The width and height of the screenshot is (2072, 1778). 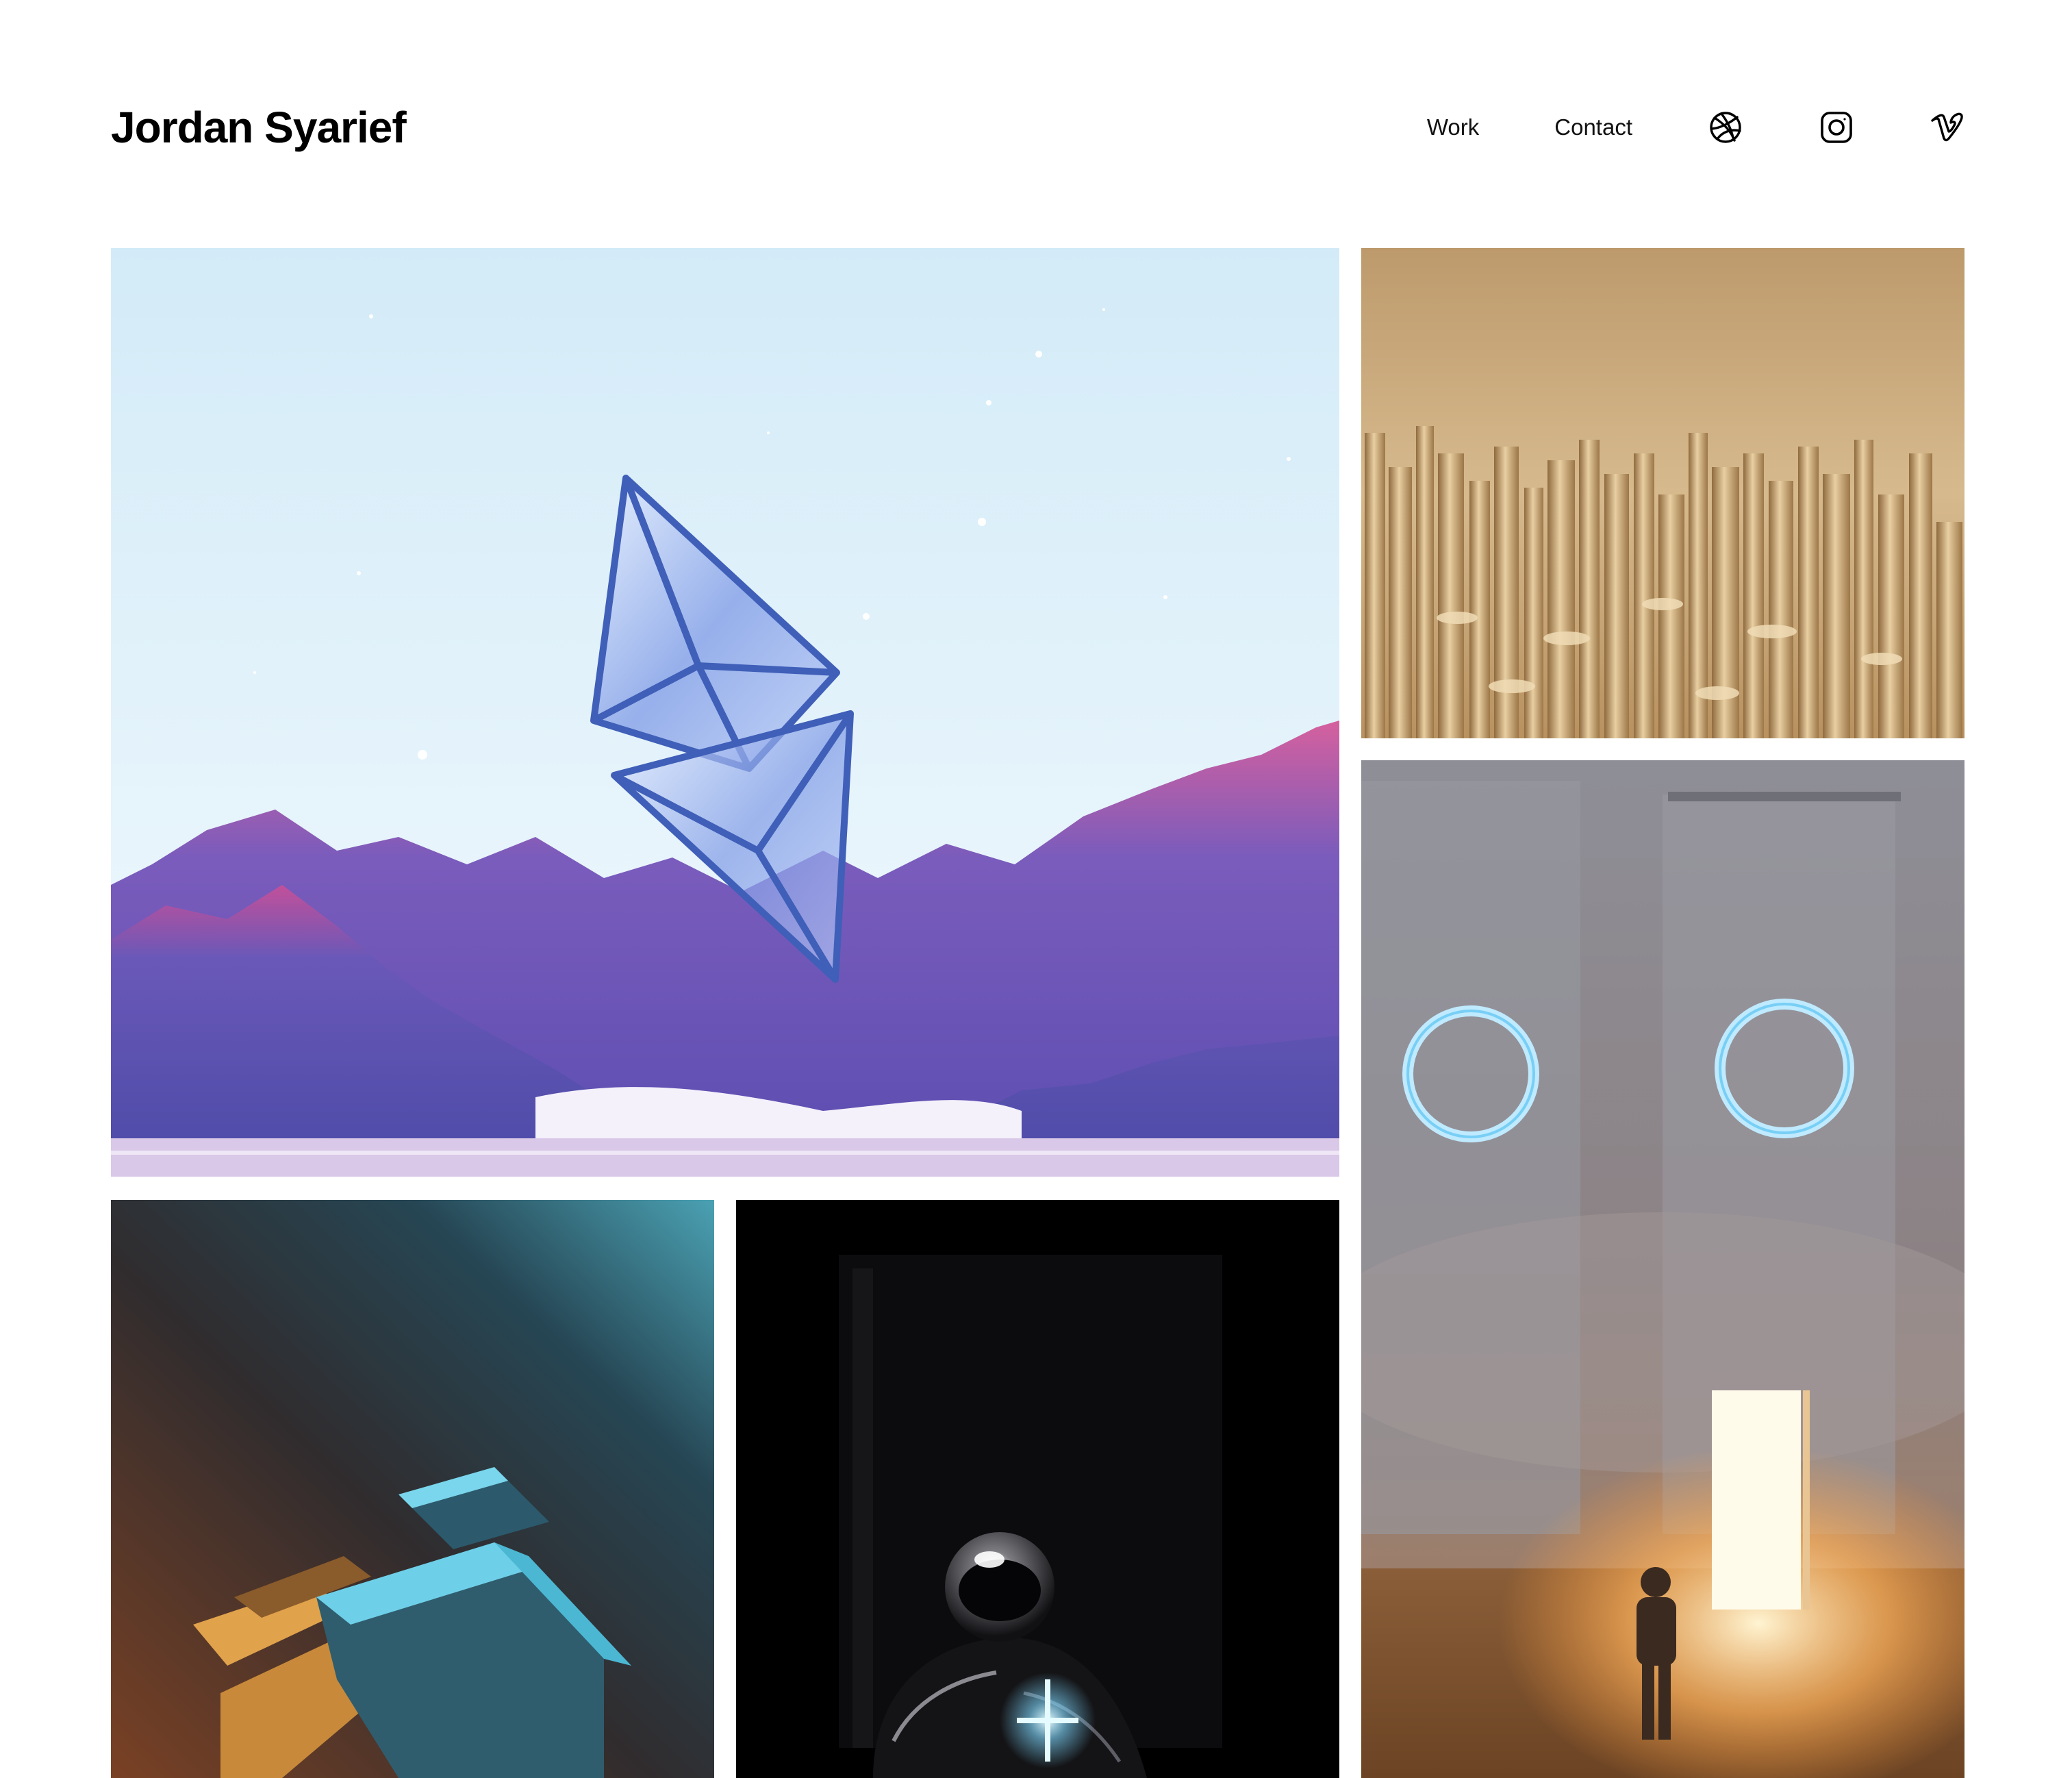 I want to click on artwork-astronaut-dark, so click(x=1037, y=1489).